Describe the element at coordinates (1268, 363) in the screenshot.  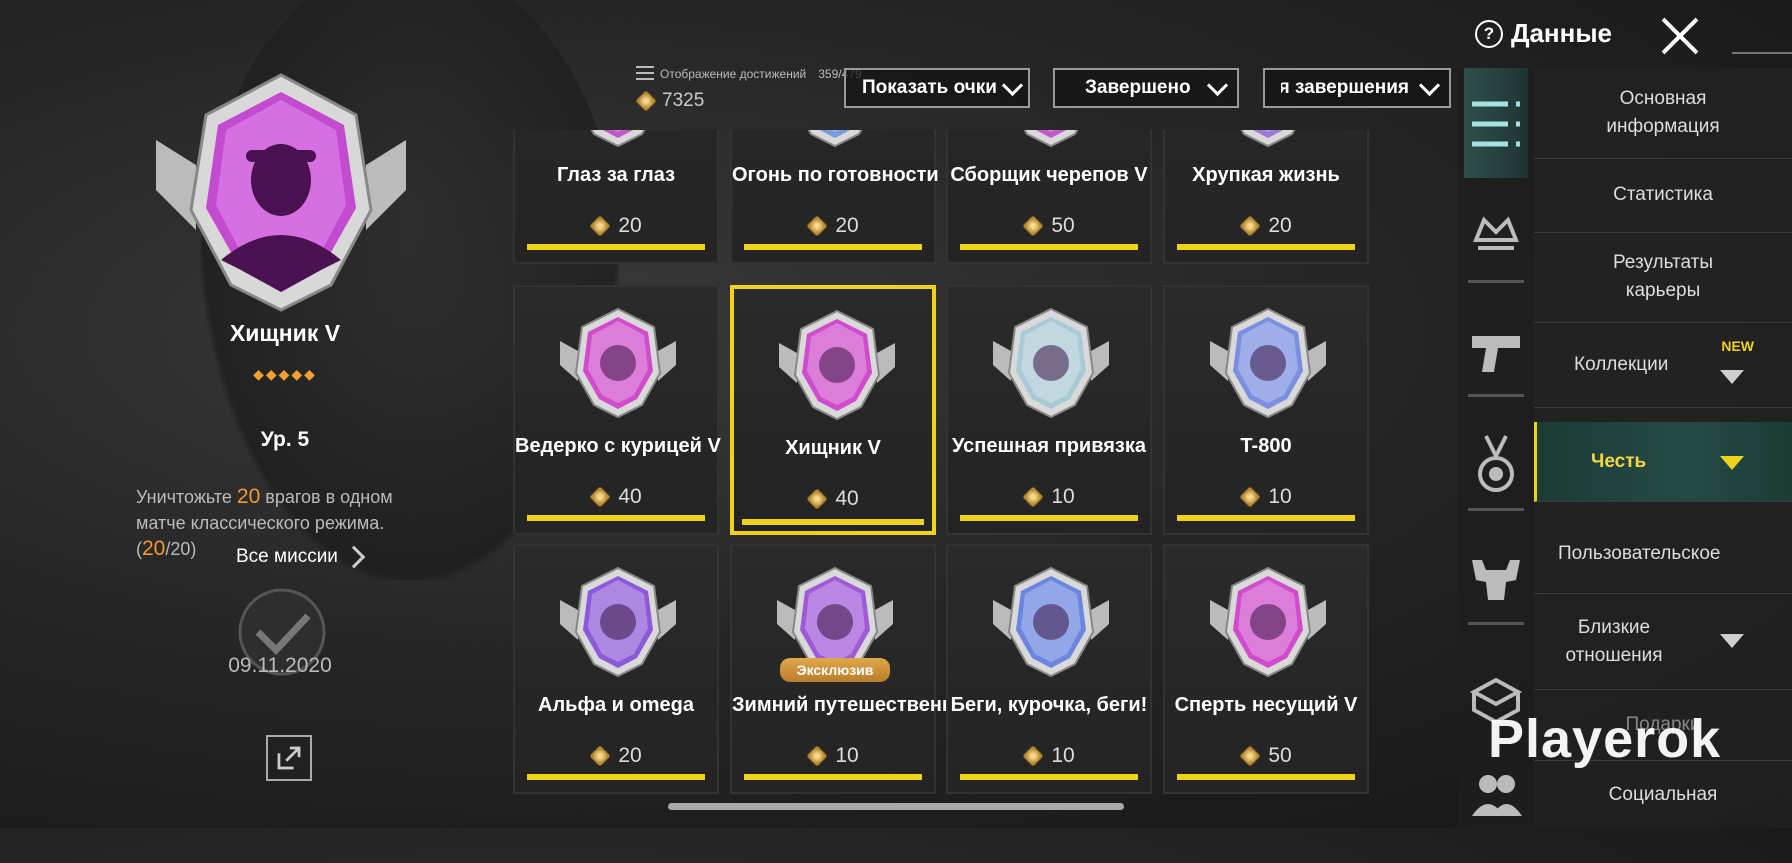
I see `crossed-guns-icon` at that location.